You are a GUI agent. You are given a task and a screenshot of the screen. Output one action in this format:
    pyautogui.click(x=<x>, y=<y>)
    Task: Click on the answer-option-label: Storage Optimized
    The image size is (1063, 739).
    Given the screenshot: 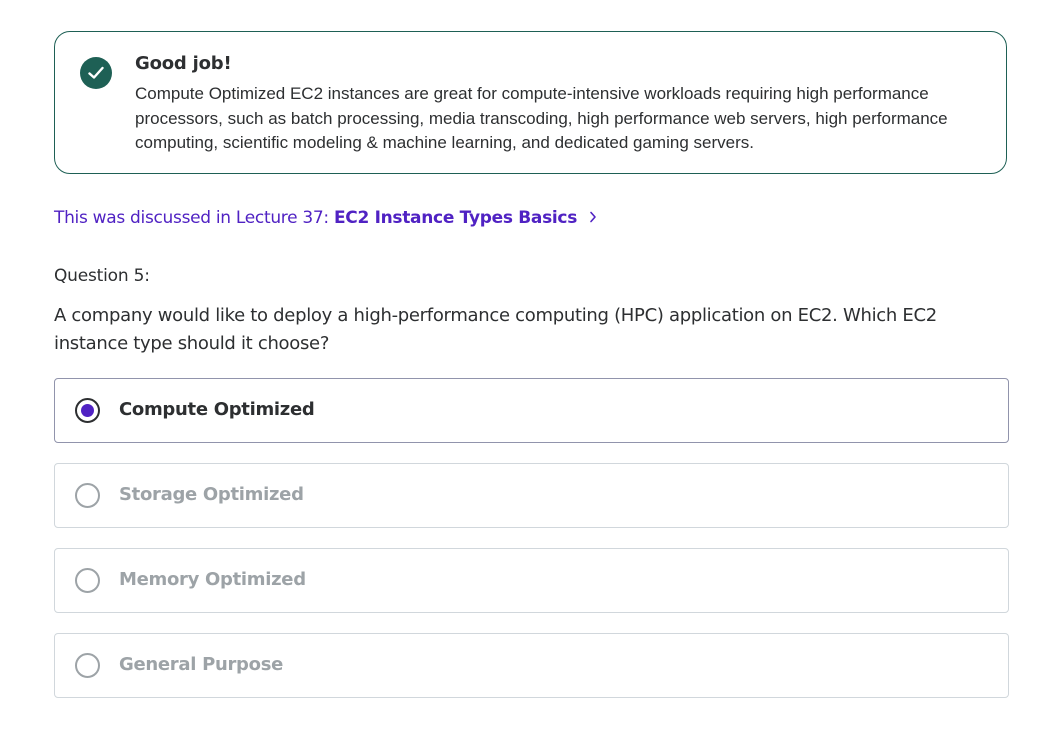 What is the action you would take?
    pyautogui.click(x=211, y=494)
    